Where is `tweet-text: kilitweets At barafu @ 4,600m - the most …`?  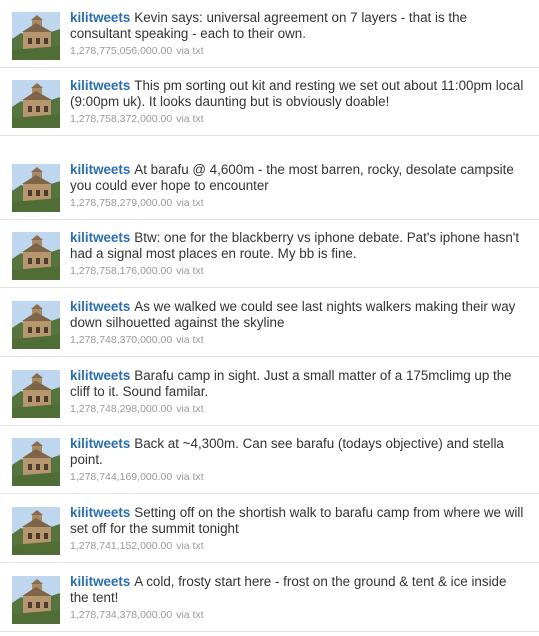
tweet-text: kilitweets At barafu @ 4,600m - the most … is located at coordinates (297, 178).